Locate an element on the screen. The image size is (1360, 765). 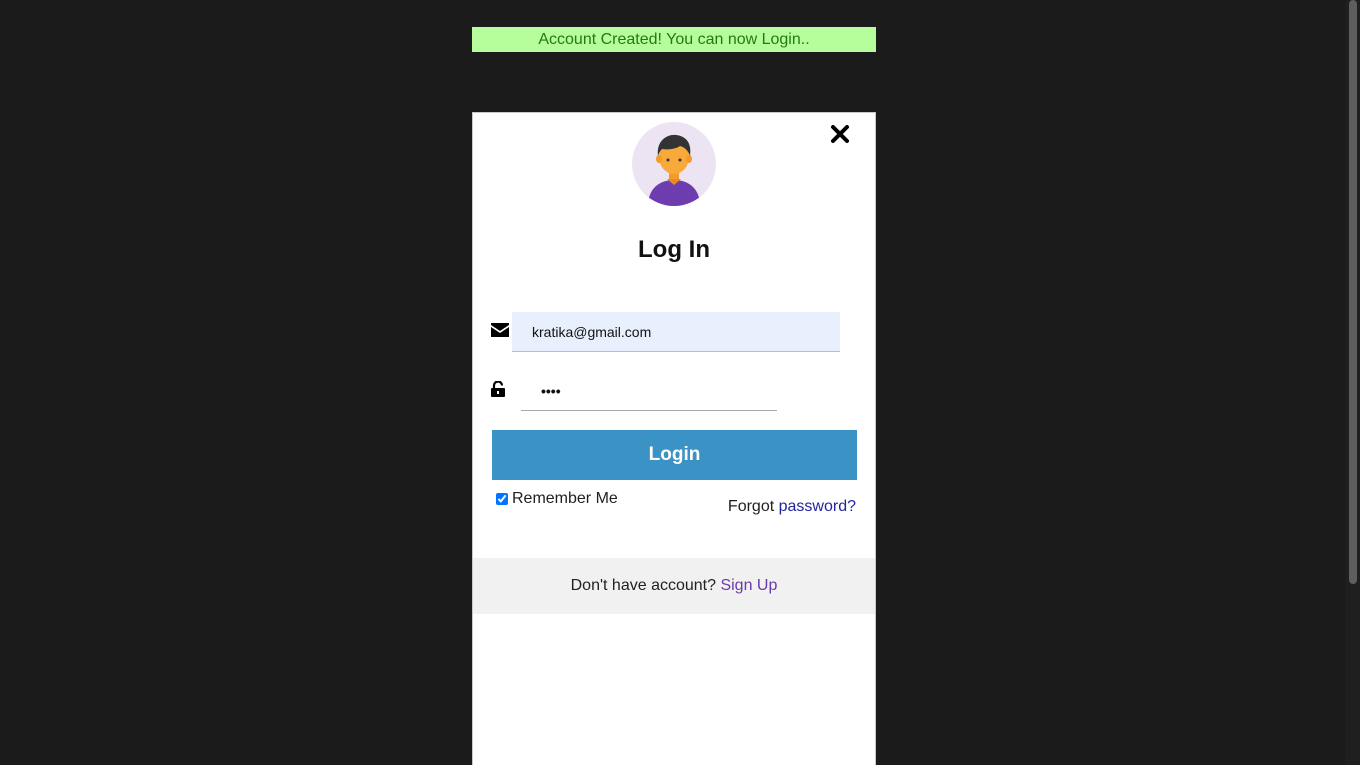
signup-prefix: Don't have account? is located at coordinates (643, 585).